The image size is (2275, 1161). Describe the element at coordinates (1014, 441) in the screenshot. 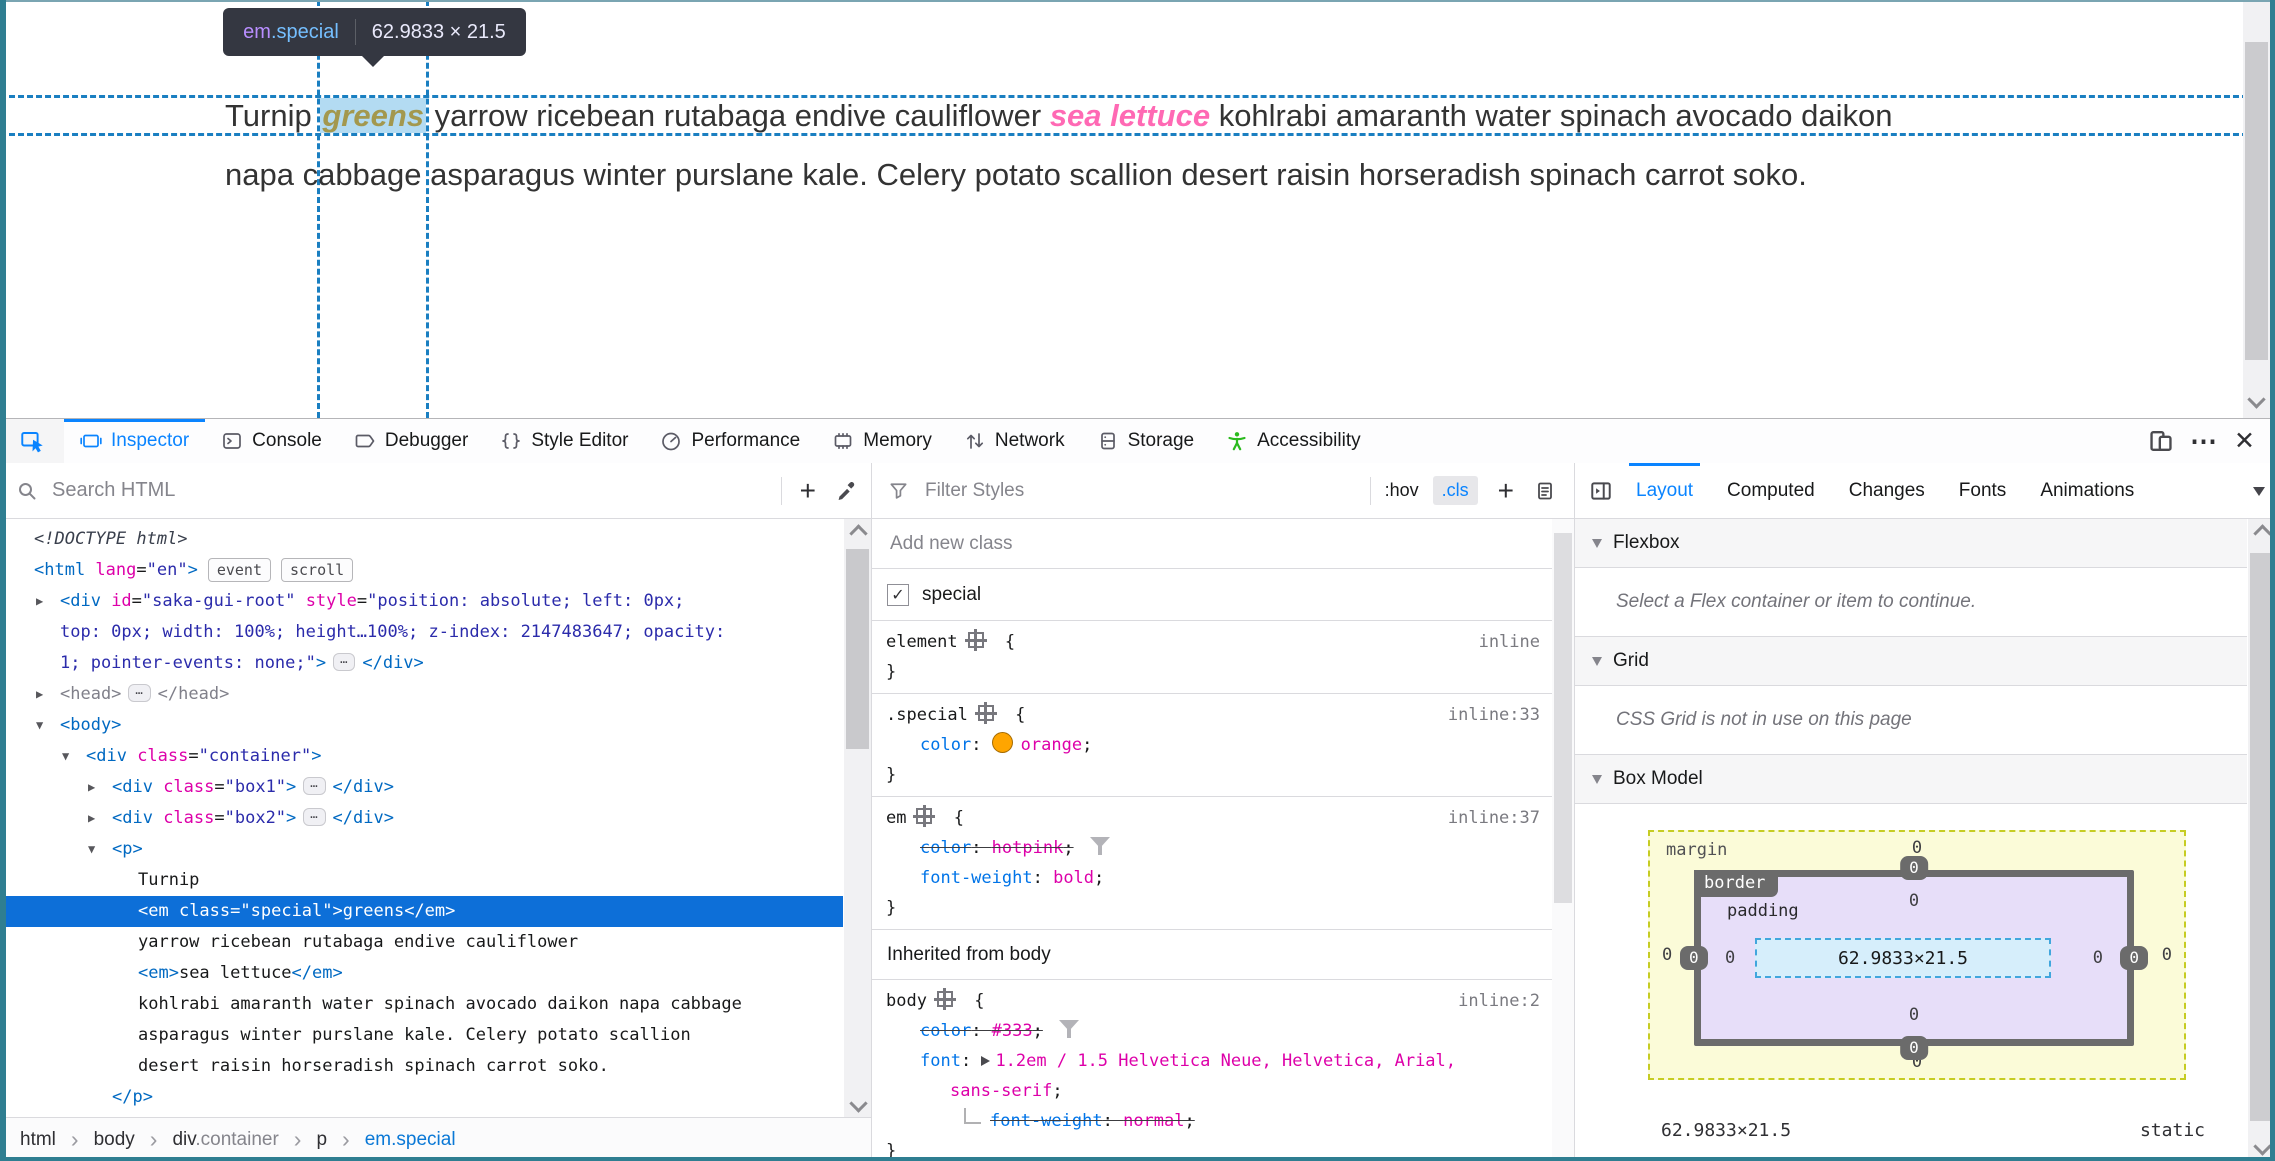

I see `tab-network: Network` at that location.